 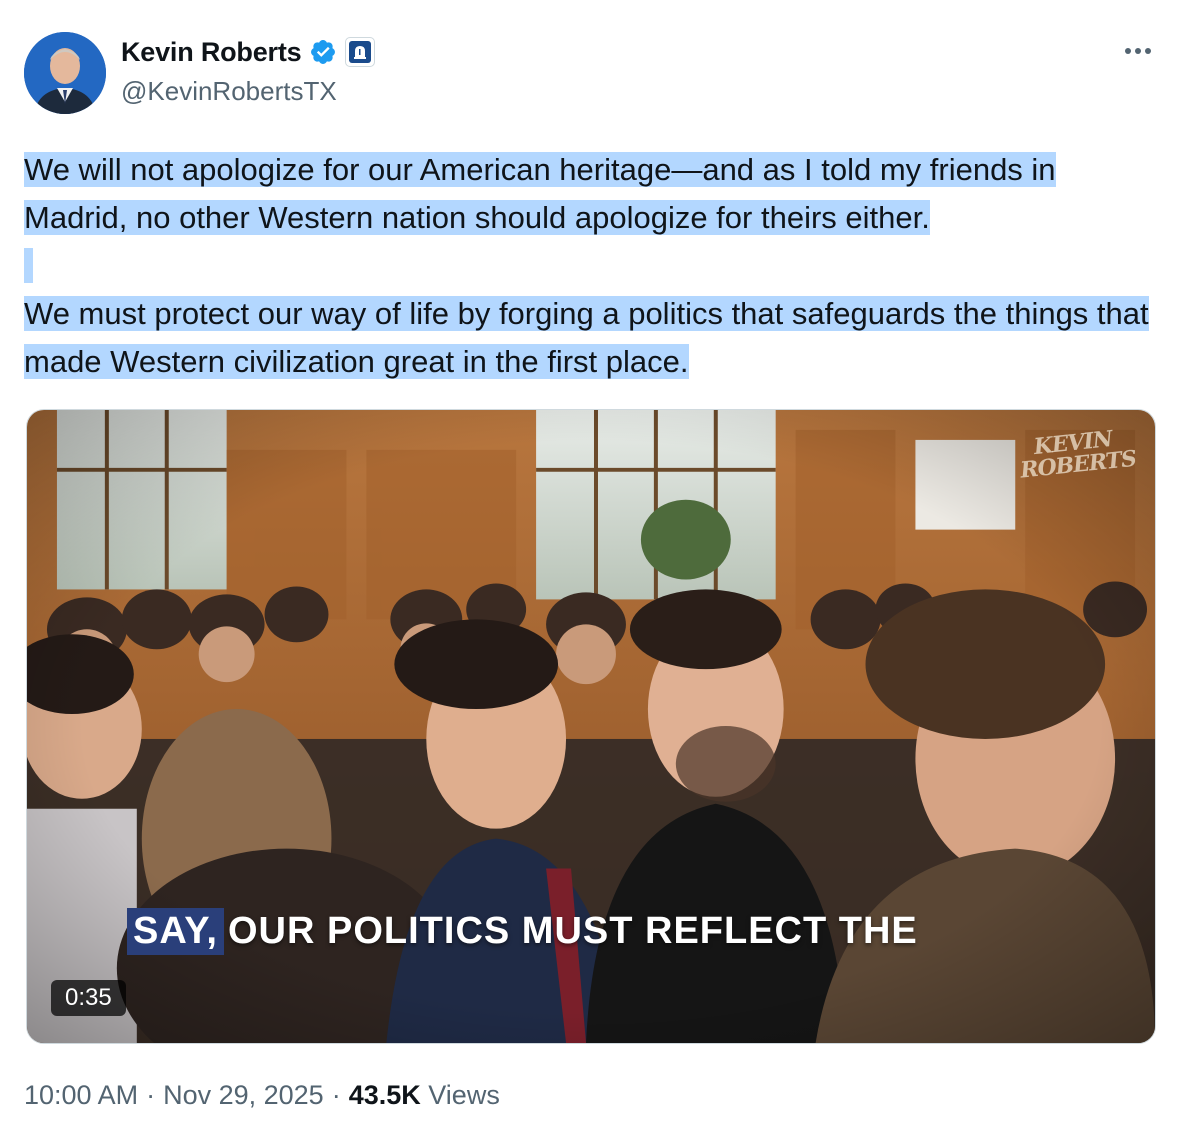 I want to click on post-meta: 10:00 AM · Nov 29, 2025 · 43.5K Views, so click(x=262, y=1095).